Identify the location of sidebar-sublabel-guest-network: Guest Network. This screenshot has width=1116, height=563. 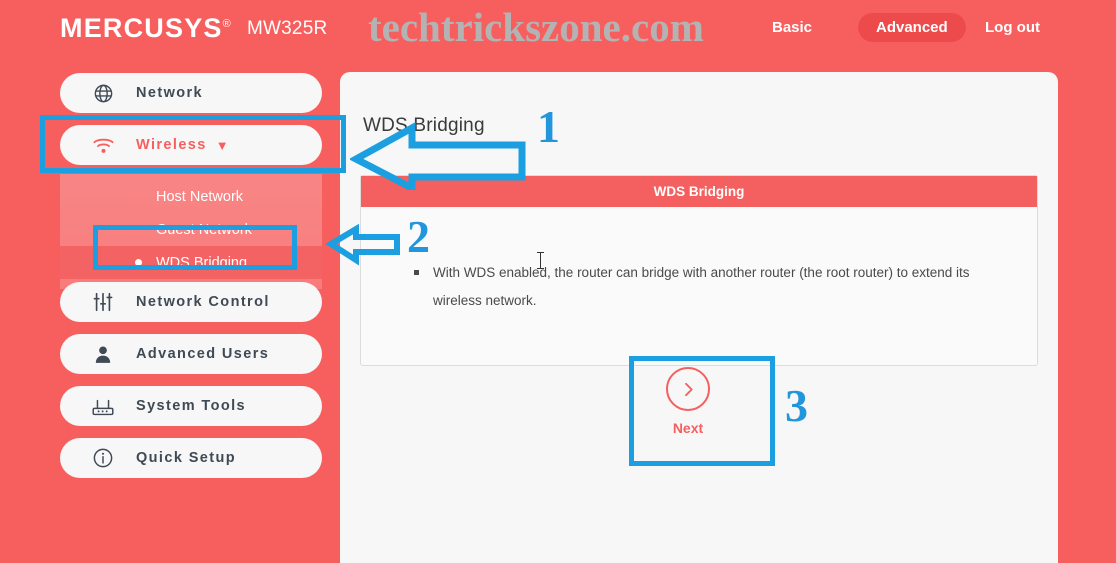
(204, 229).